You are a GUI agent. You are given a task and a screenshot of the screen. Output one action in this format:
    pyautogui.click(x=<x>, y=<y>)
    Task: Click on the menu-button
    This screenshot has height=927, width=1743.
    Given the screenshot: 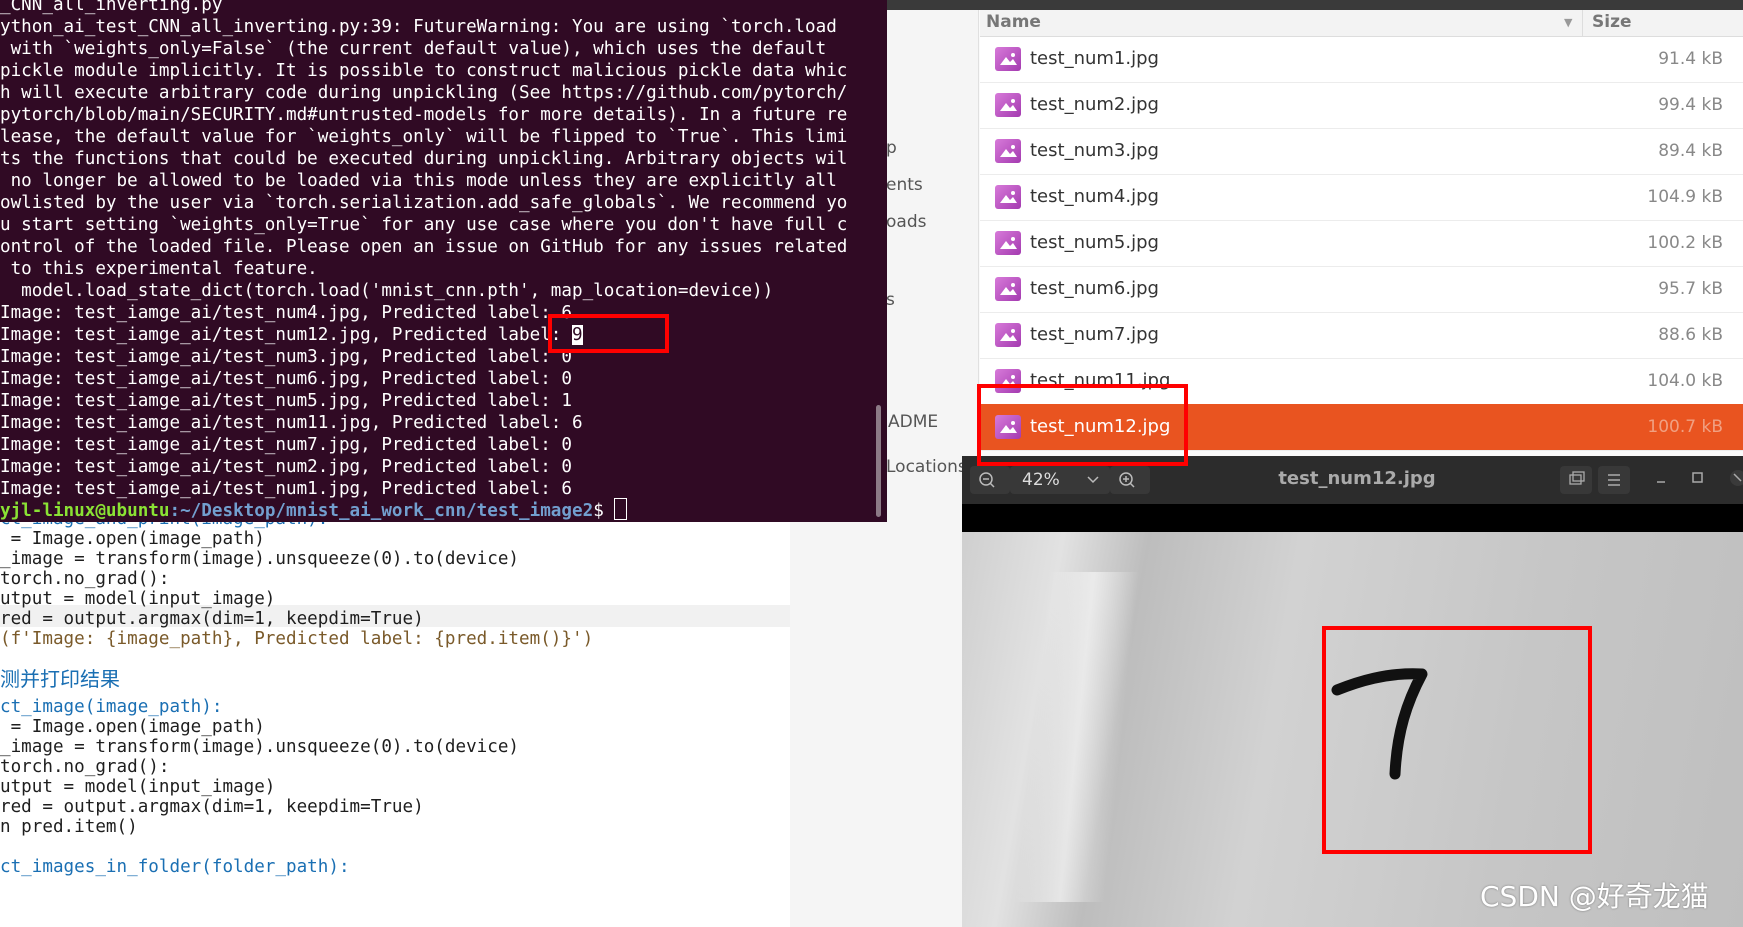 What is the action you would take?
    pyautogui.click(x=1614, y=480)
    